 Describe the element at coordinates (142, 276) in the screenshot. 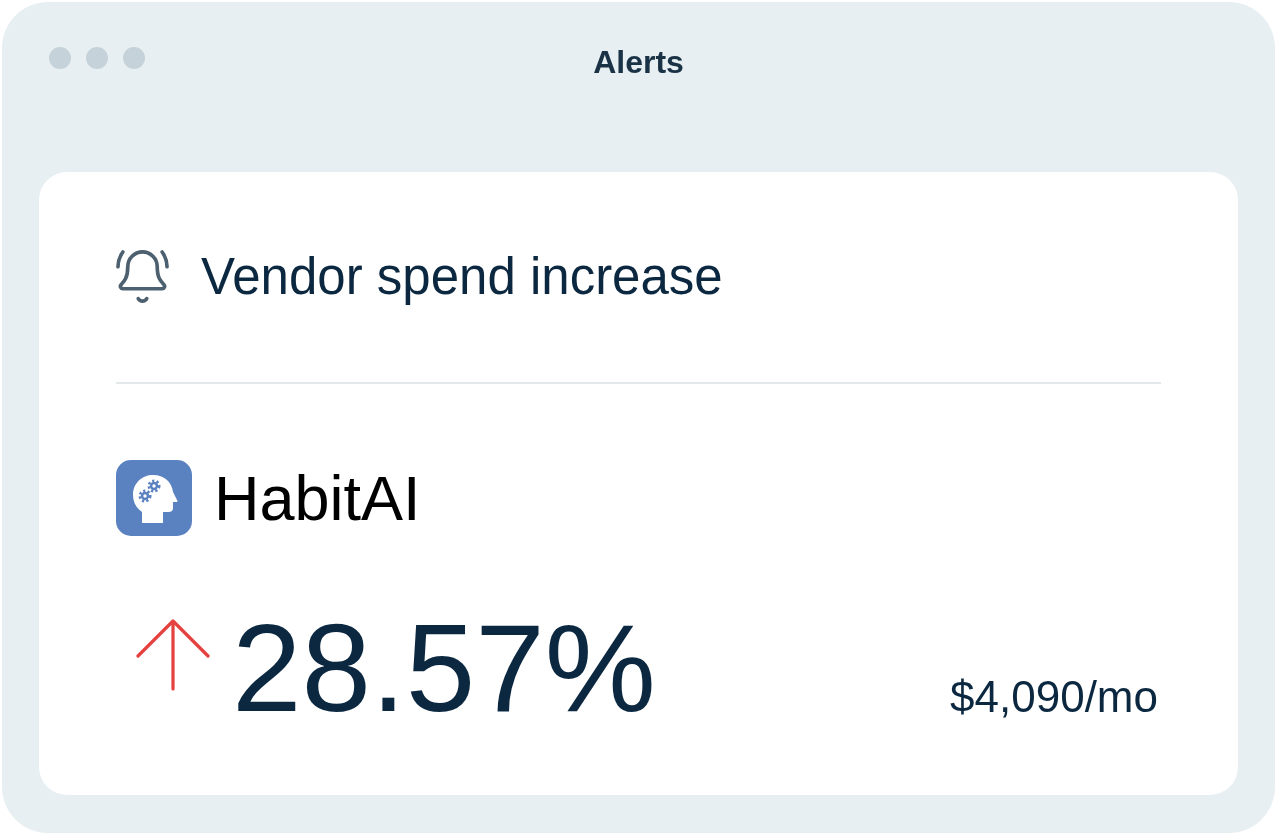

I see `bell-ringing-icon` at that location.